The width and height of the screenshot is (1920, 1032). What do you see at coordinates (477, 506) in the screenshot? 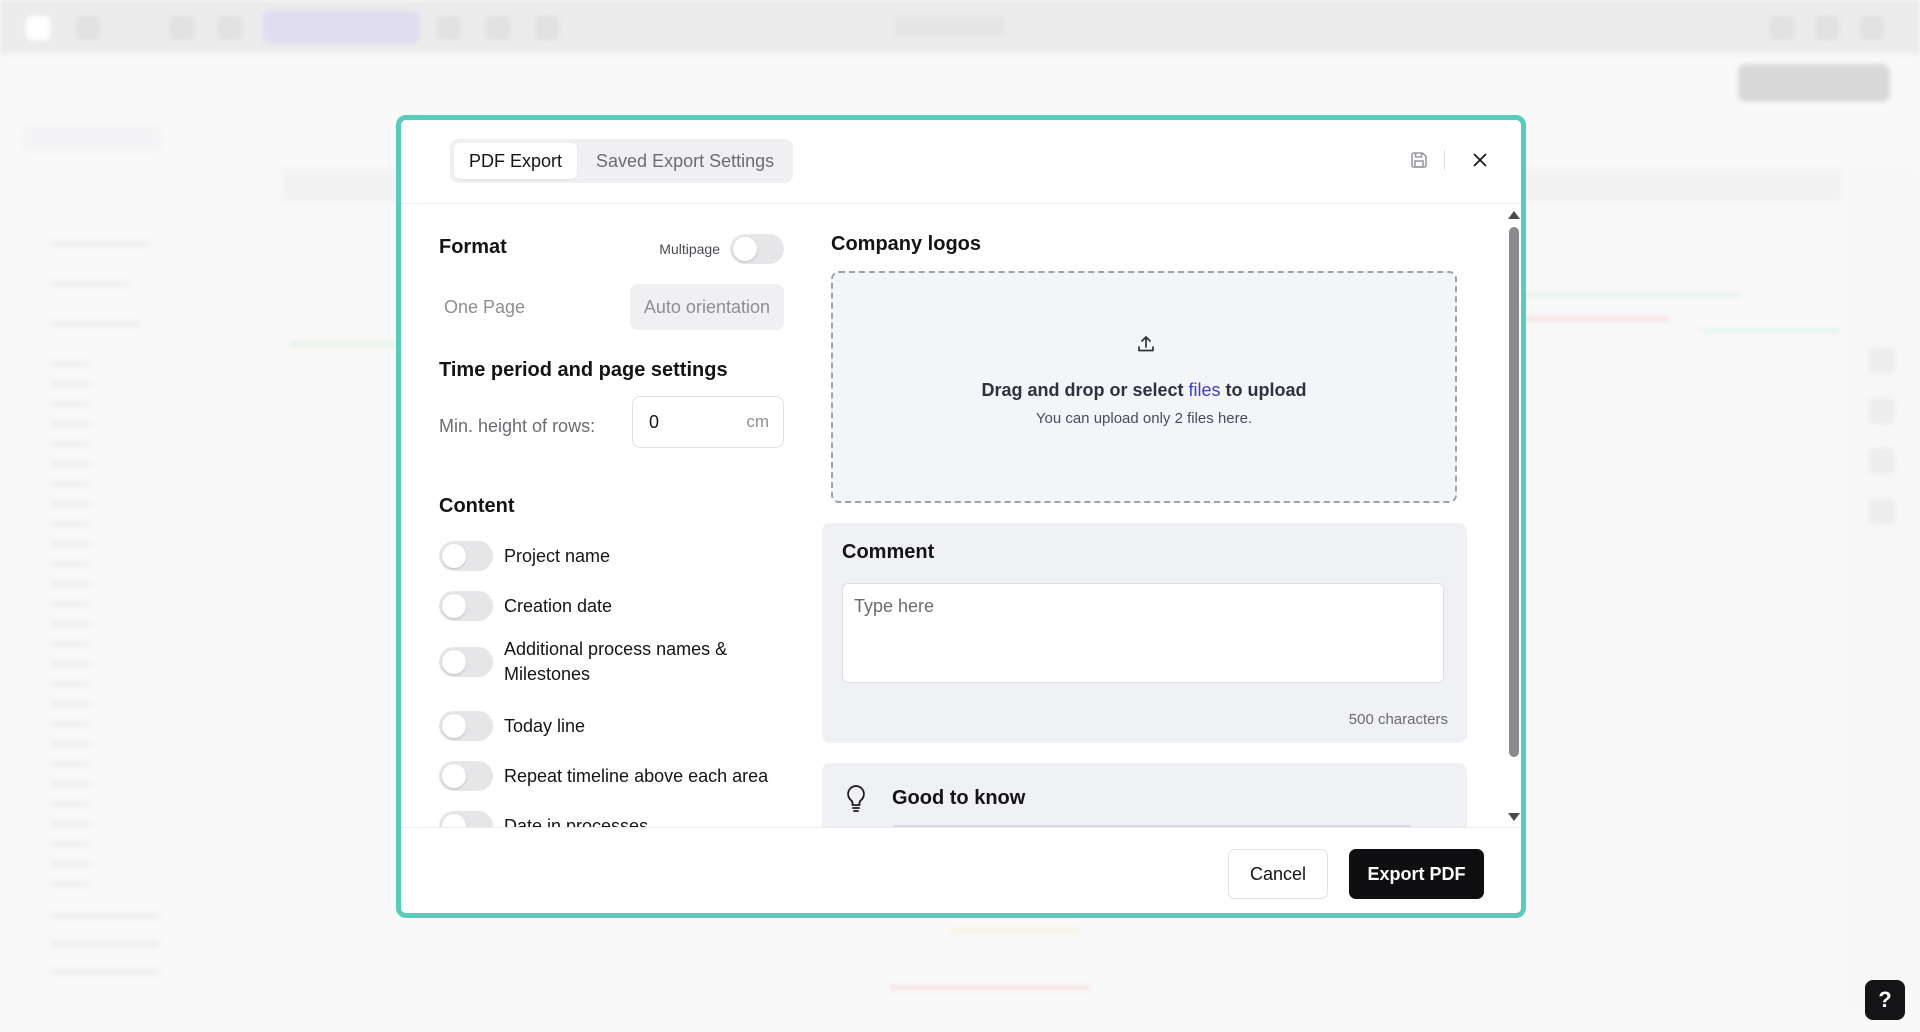
I see `content-title: Content` at bounding box center [477, 506].